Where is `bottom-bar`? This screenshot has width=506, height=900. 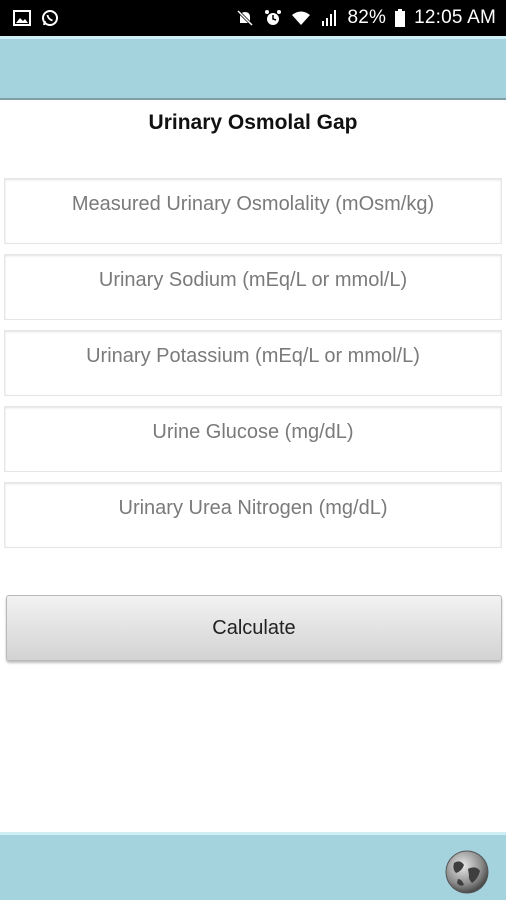
bottom-bar is located at coordinates (253, 866).